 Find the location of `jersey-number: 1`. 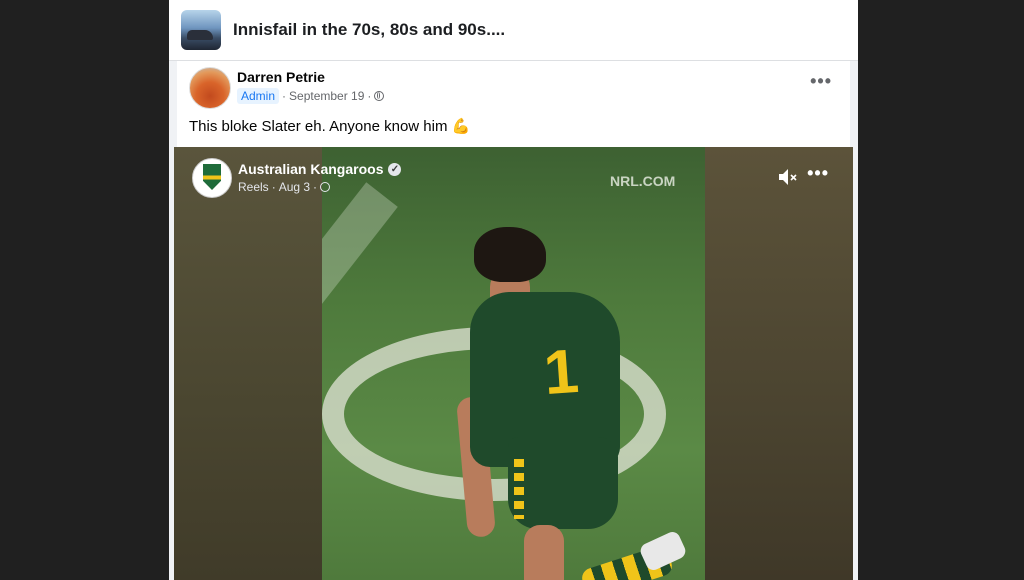

jersey-number: 1 is located at coordinates (561, 372).